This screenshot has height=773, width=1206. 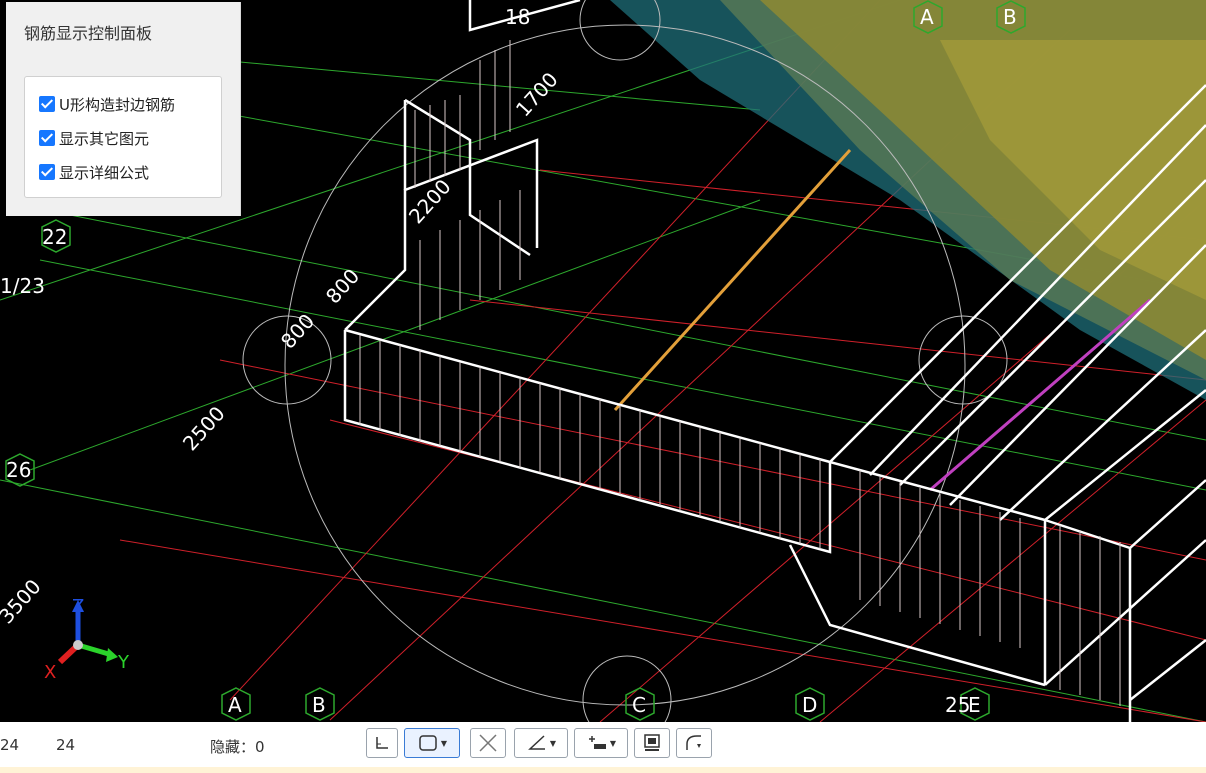 What do you see at coordinates (88, 33) in the screenshot?
I see `panel-title: 钢筋显示控制面板` at bounding box center [88, 33].